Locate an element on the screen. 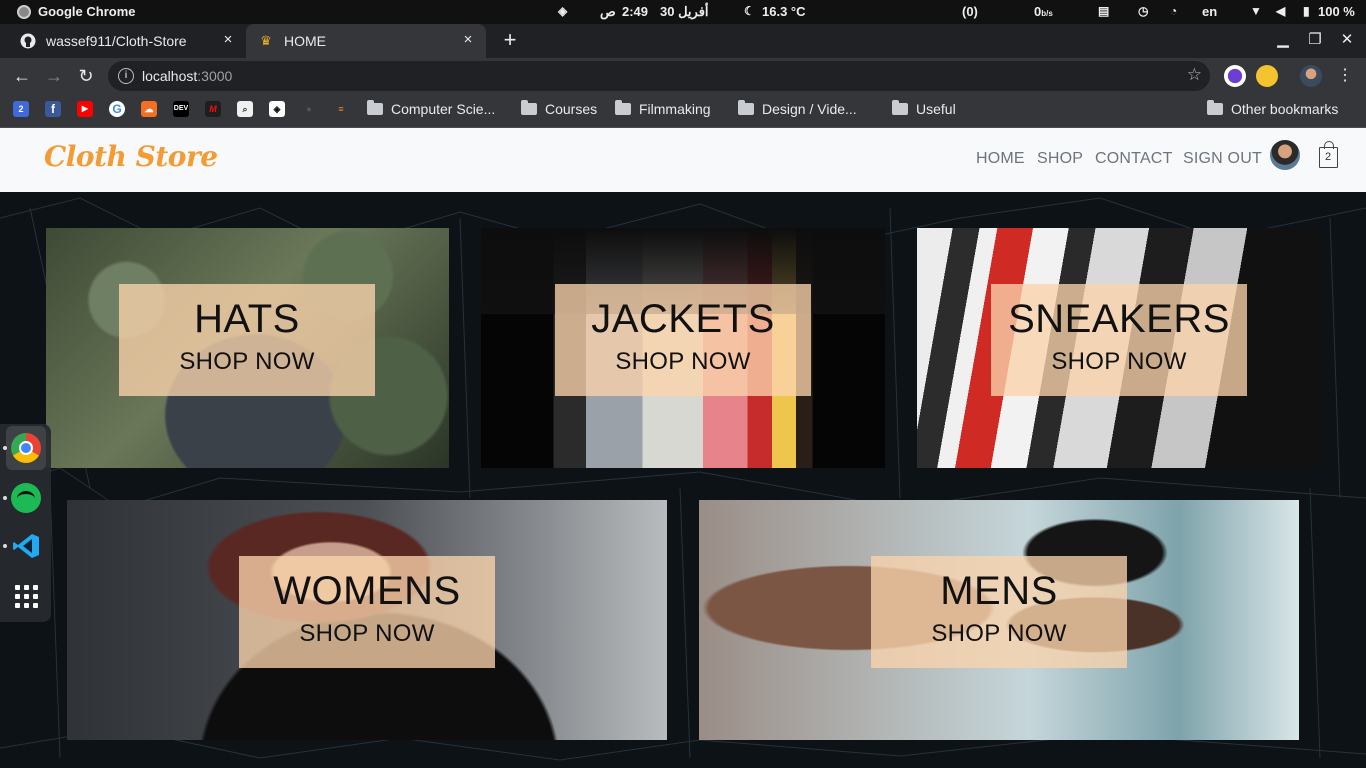  m-bookmark-icon: M is located at coordinates (213, 109).